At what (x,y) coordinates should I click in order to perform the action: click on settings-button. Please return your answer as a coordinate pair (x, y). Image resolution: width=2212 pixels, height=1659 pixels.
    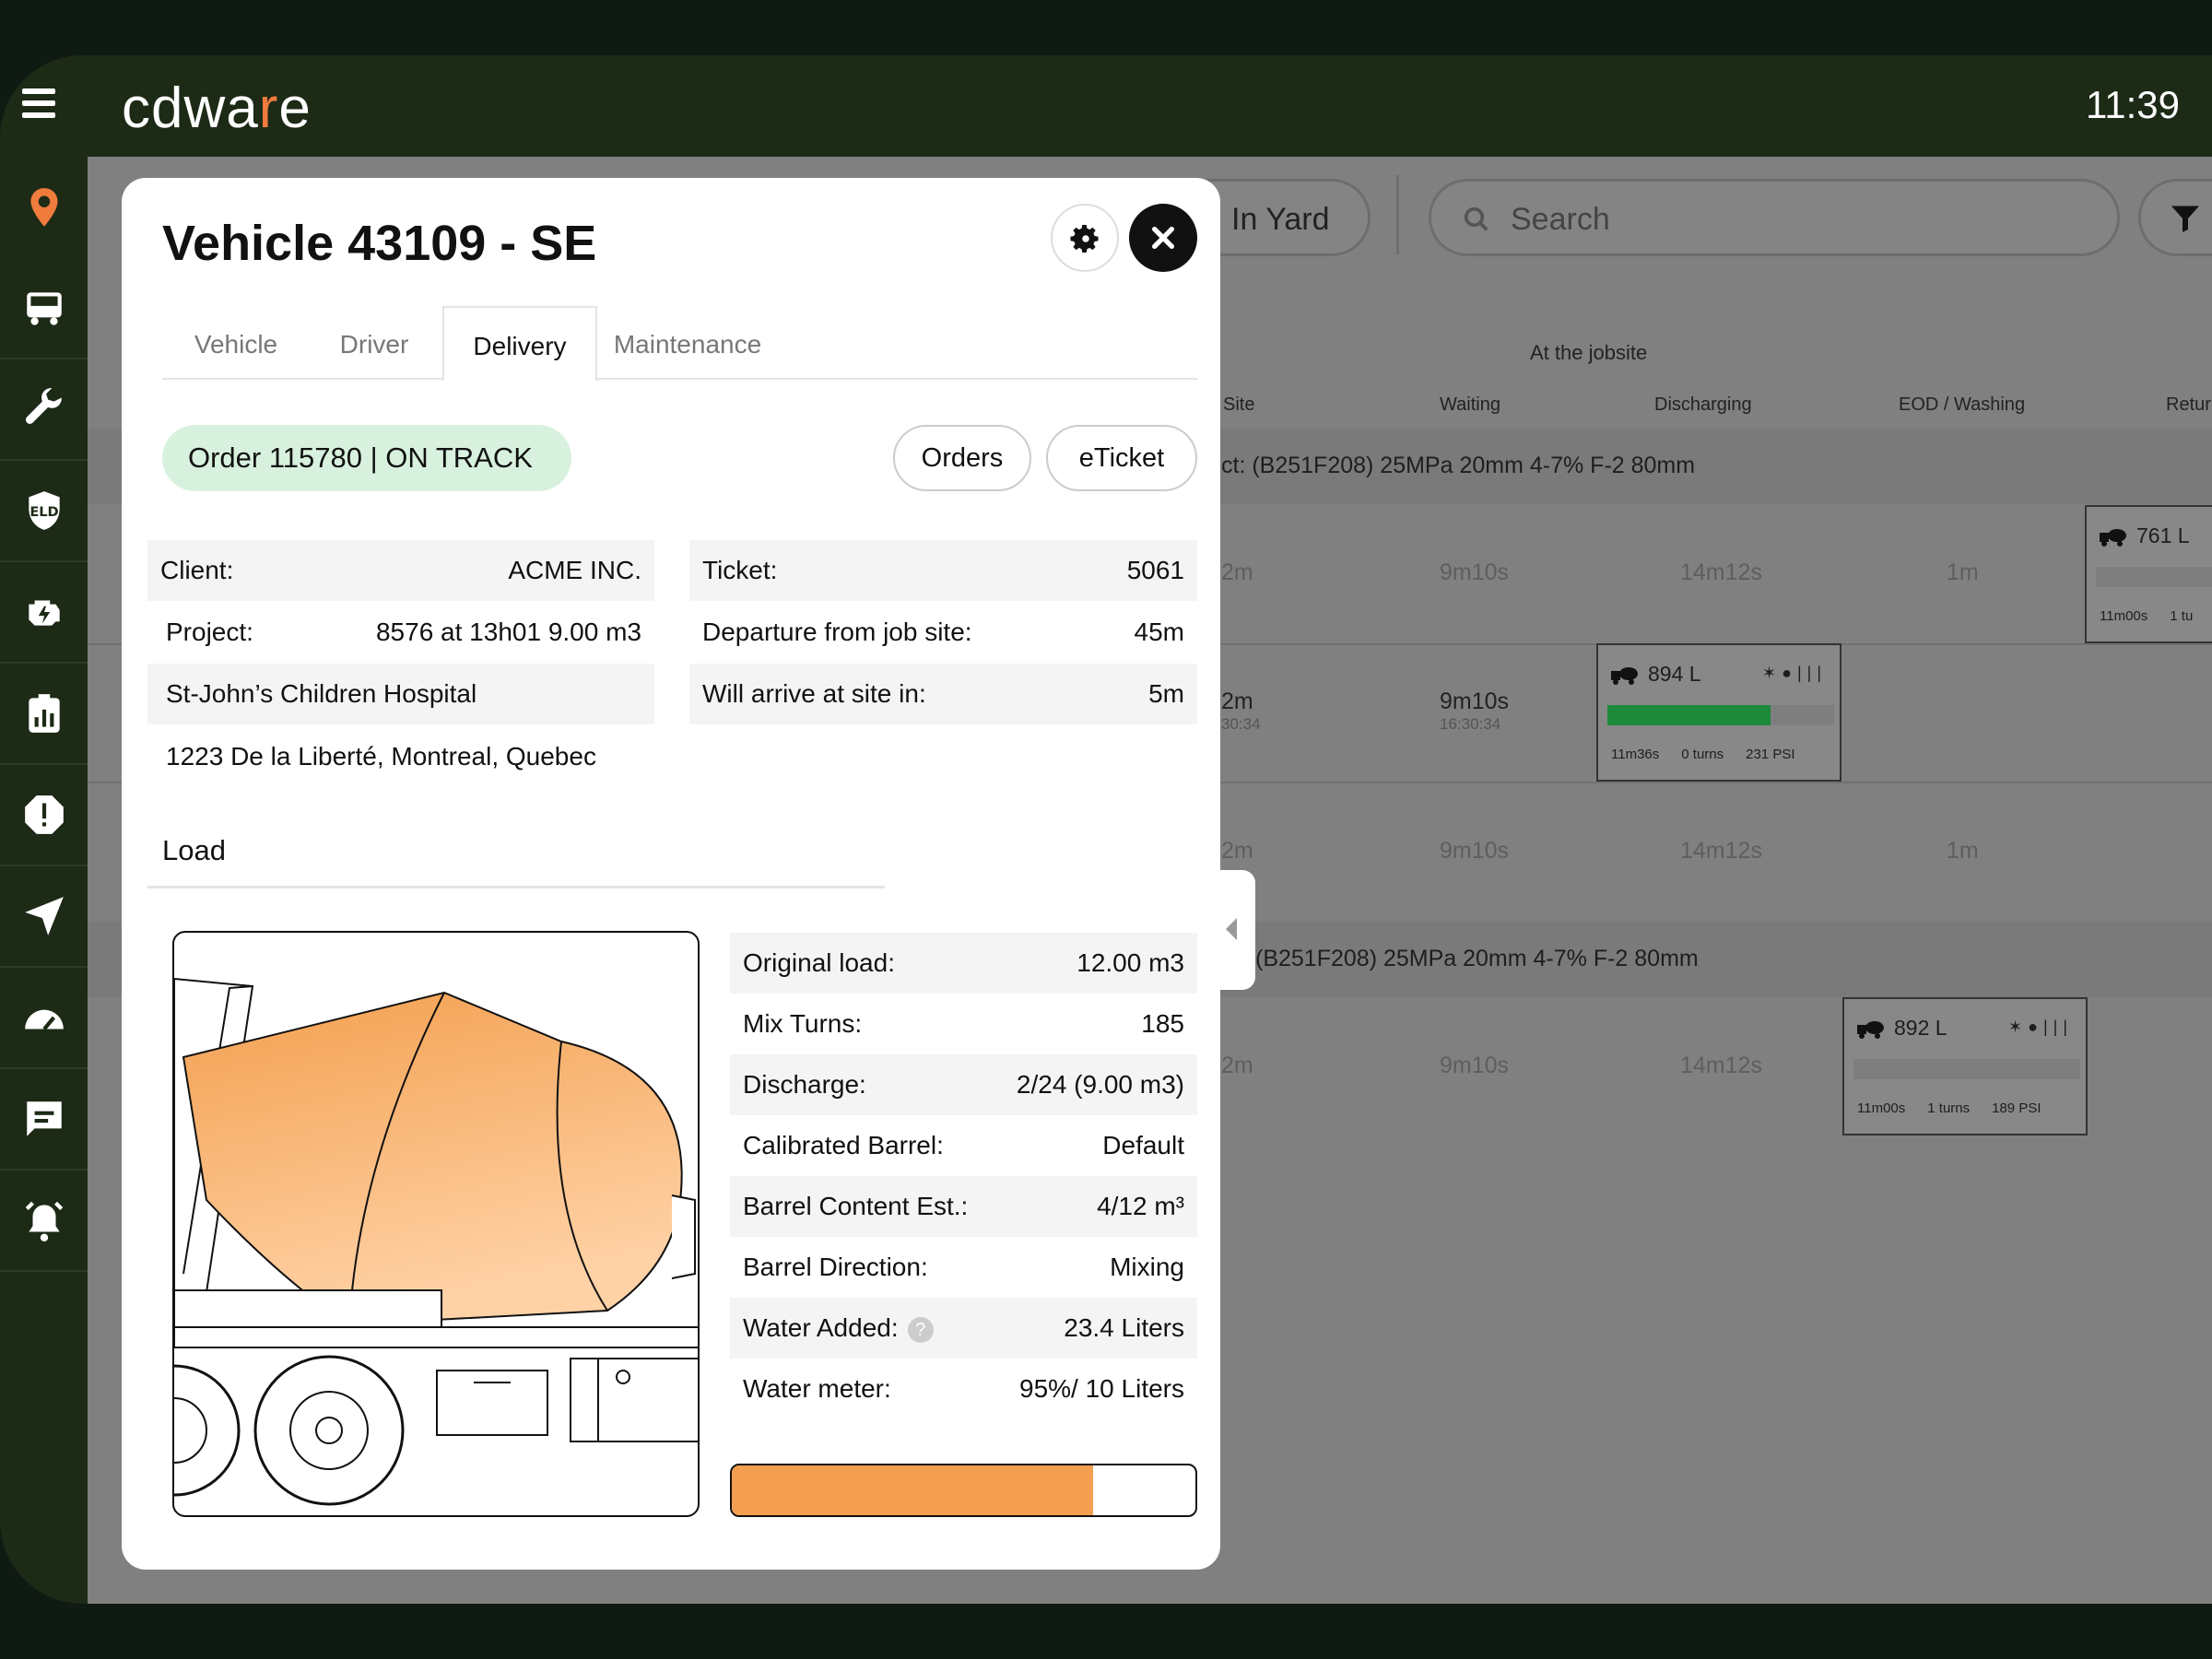
    Looking at the image, I should click on (1085, 238).